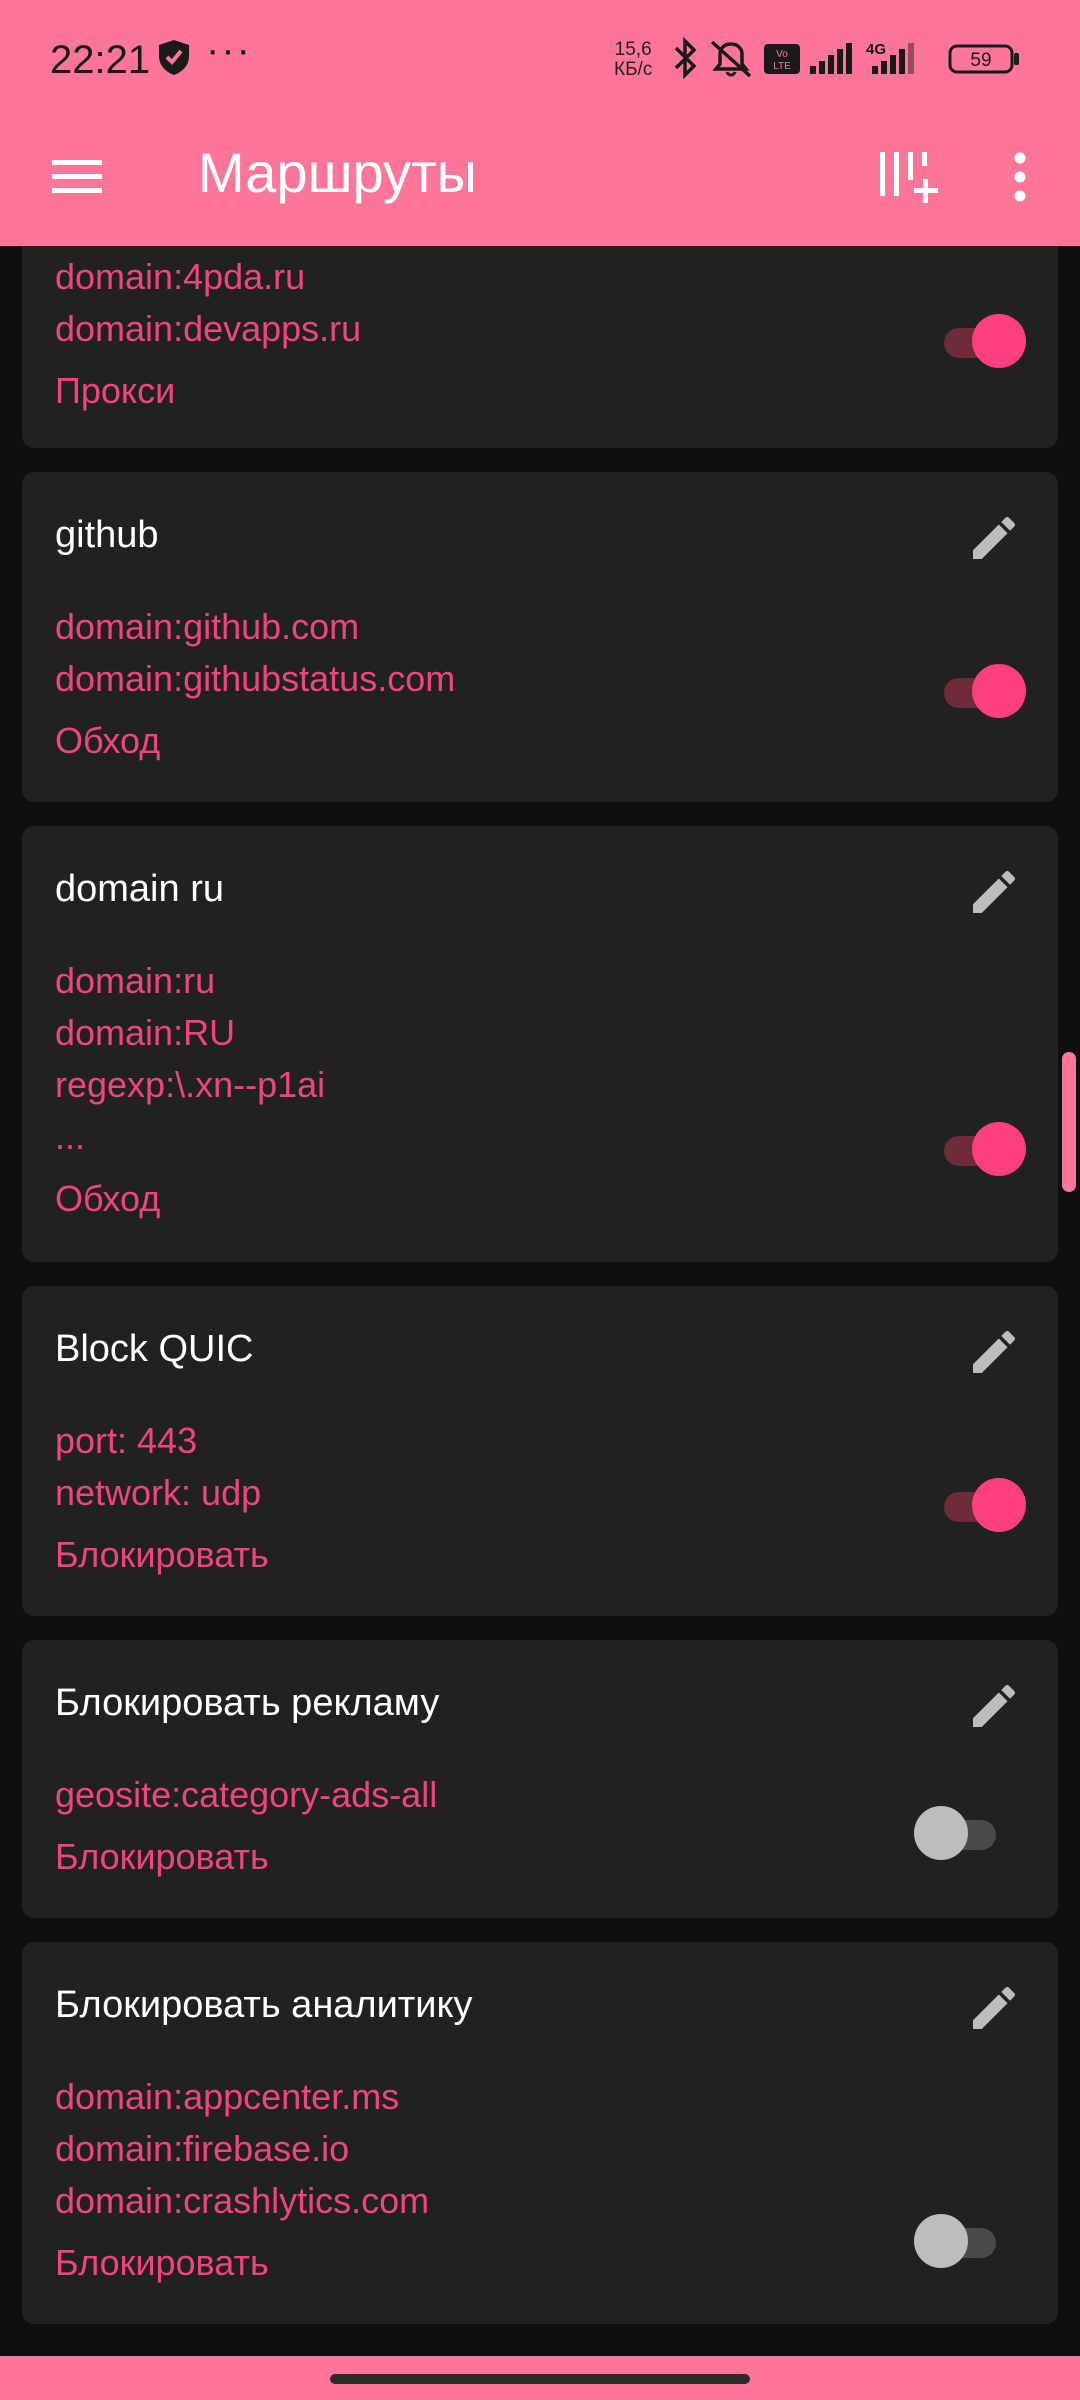  I want to click on route-rule: regexp:\.xn--p1ai, so click(190, 1084).